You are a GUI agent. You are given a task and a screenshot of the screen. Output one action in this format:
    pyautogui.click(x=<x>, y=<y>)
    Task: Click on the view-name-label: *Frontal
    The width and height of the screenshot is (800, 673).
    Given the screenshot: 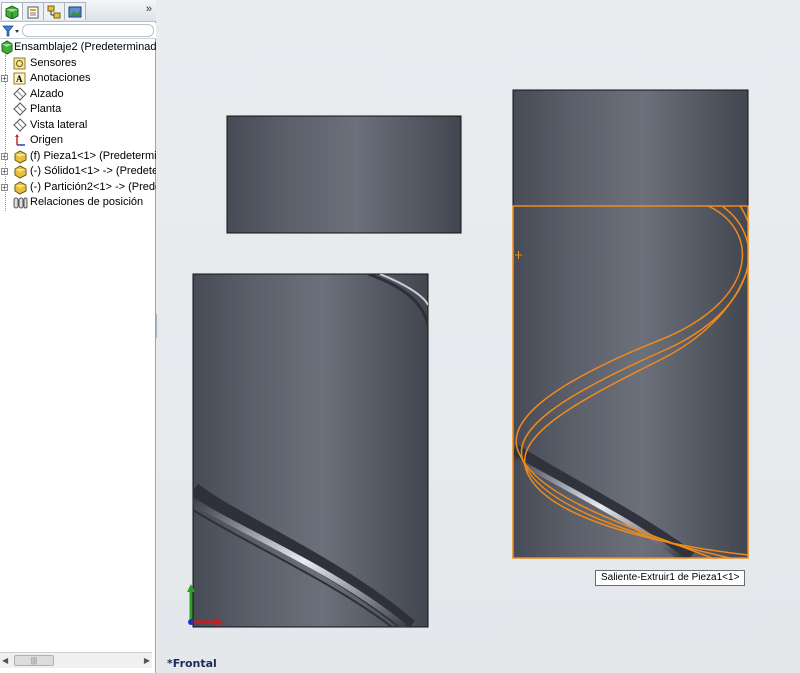 What is the action you would take?
    pyautogui.click(x=192, y=663)
    